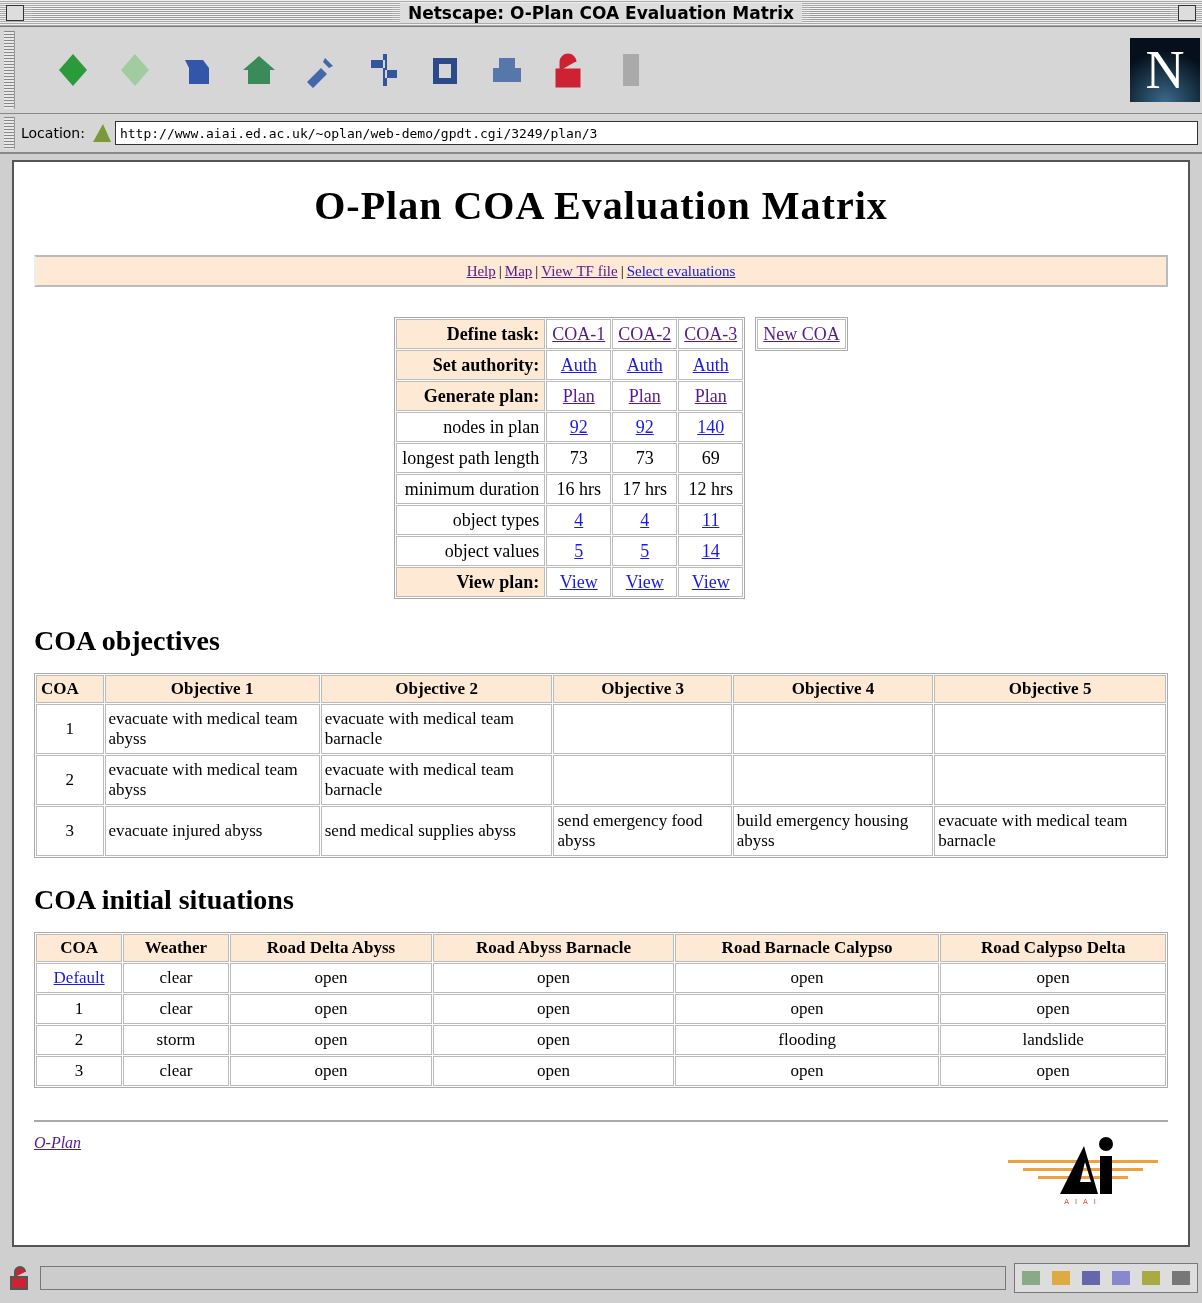  What do you see at coordinates (656, 133) in the screenshot?
I see `url-field: http://www.aiai.ed.ac.uk/~oplan/web-demo/gpdt.cgi/3249/plan/3` at bounding box center [656, 133].